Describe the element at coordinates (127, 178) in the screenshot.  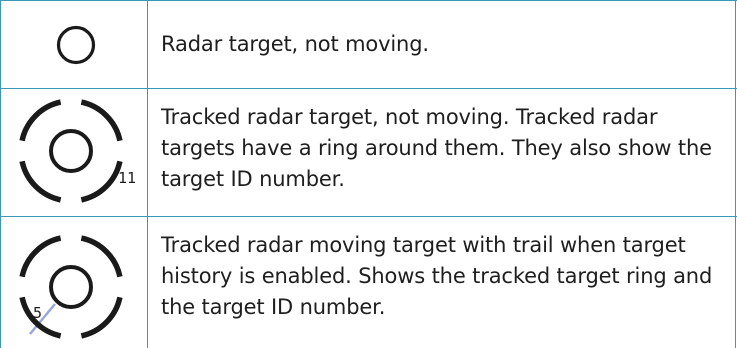
I see `target-id-label: 11` at that location.